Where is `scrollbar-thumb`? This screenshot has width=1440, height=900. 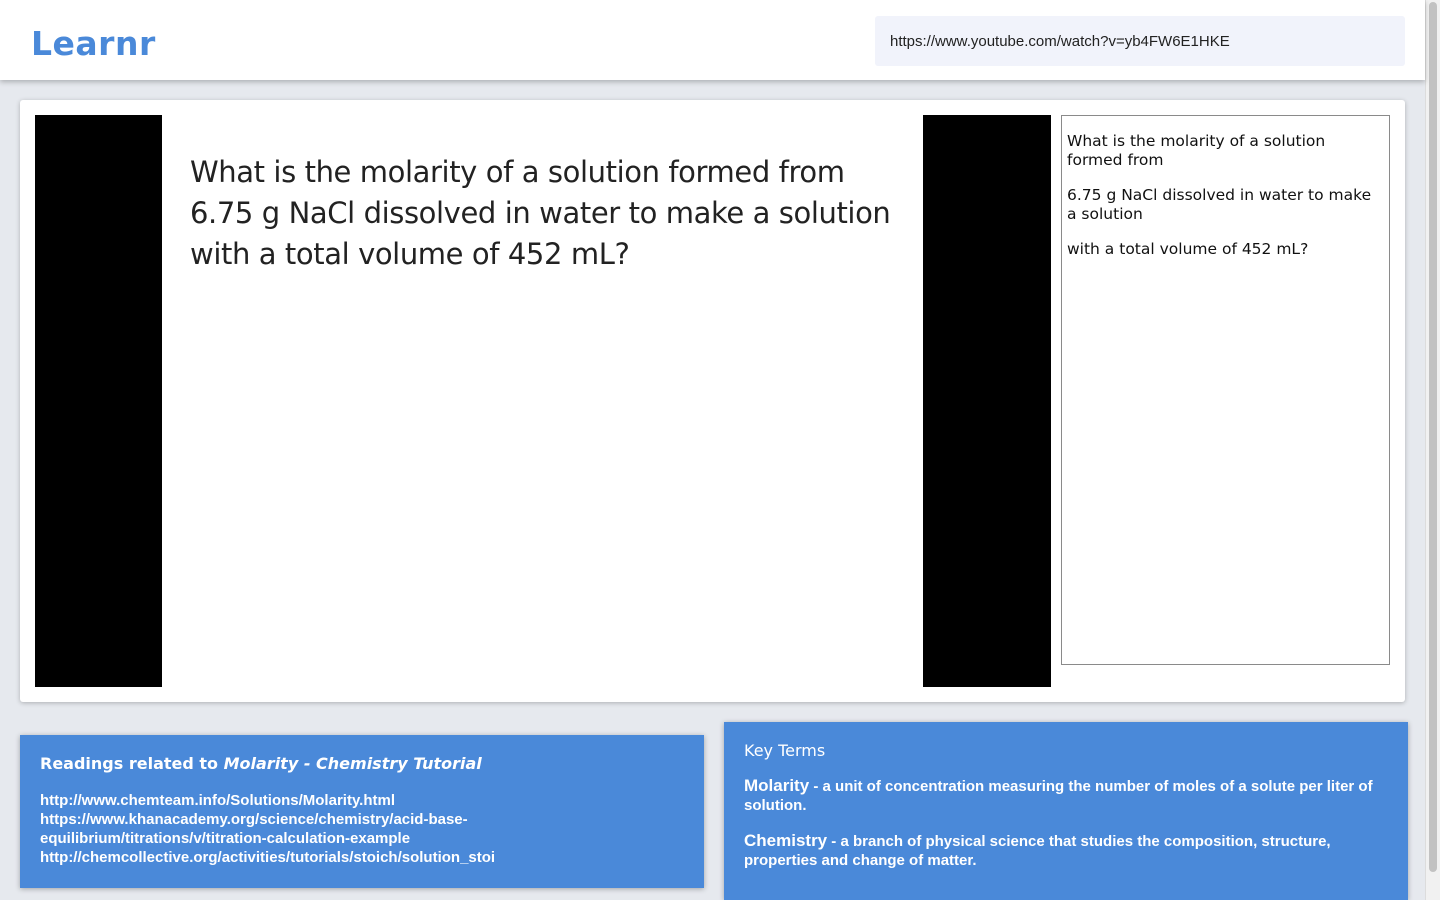
scrollbar-thumb is located at coordinates (1433, 437).